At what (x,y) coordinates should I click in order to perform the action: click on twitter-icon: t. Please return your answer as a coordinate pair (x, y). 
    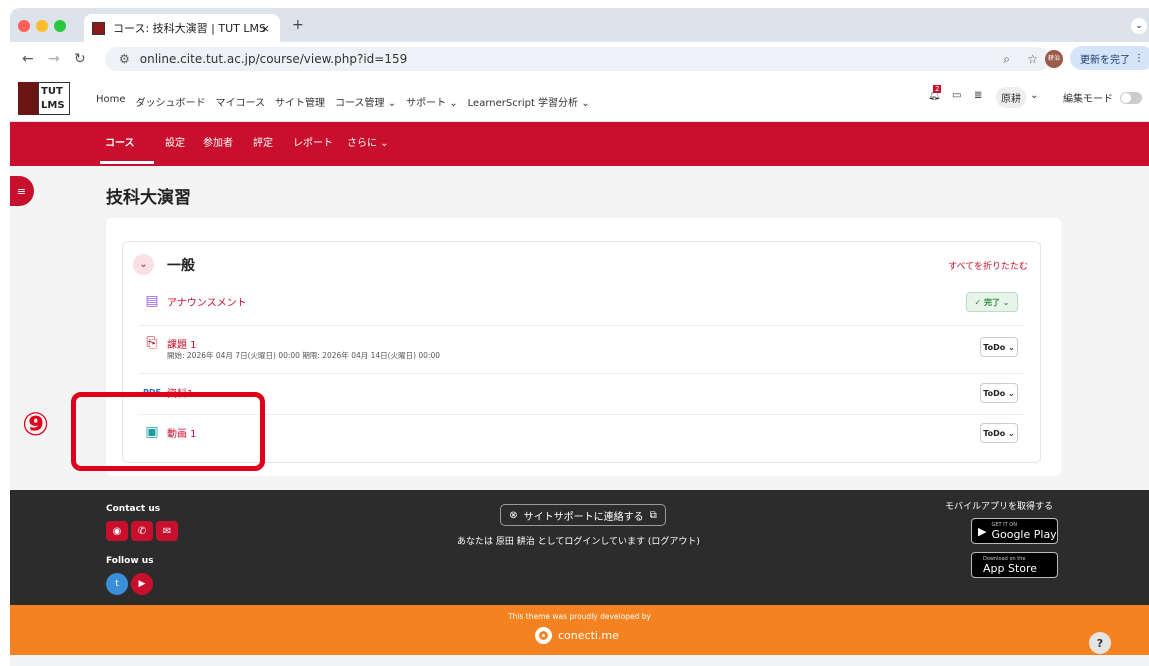
    Looking at the image, I should click on (117, 584).